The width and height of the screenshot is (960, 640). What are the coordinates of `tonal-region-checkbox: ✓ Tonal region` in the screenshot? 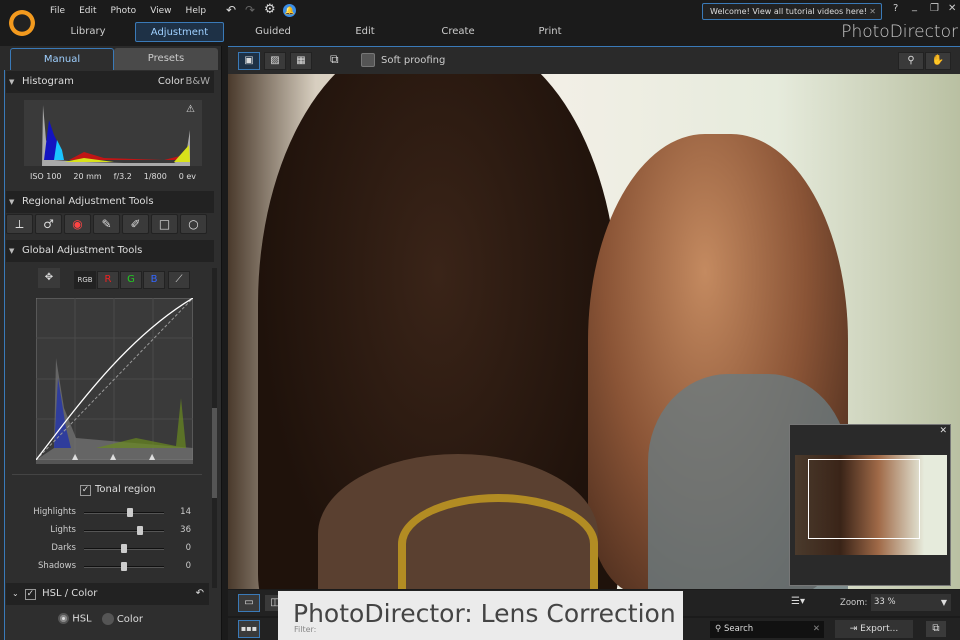 It's located at (118, 490).